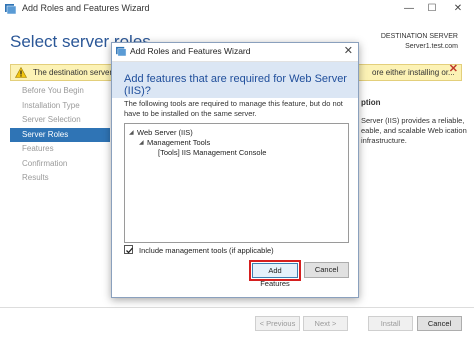  Describe the element at coordinates (178, 142) in the screenshot. I see `tree-item-management-tools: Management Tools` at that location.